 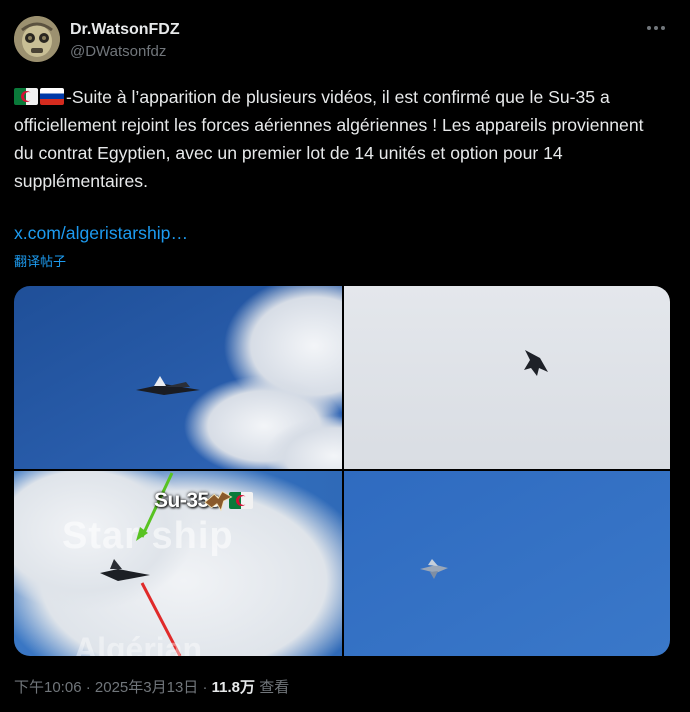 What do you see at coordinates (138, 643) in the screenshot?
I see `watermark-algerian: Algérian` at bounding box center [138, 643].